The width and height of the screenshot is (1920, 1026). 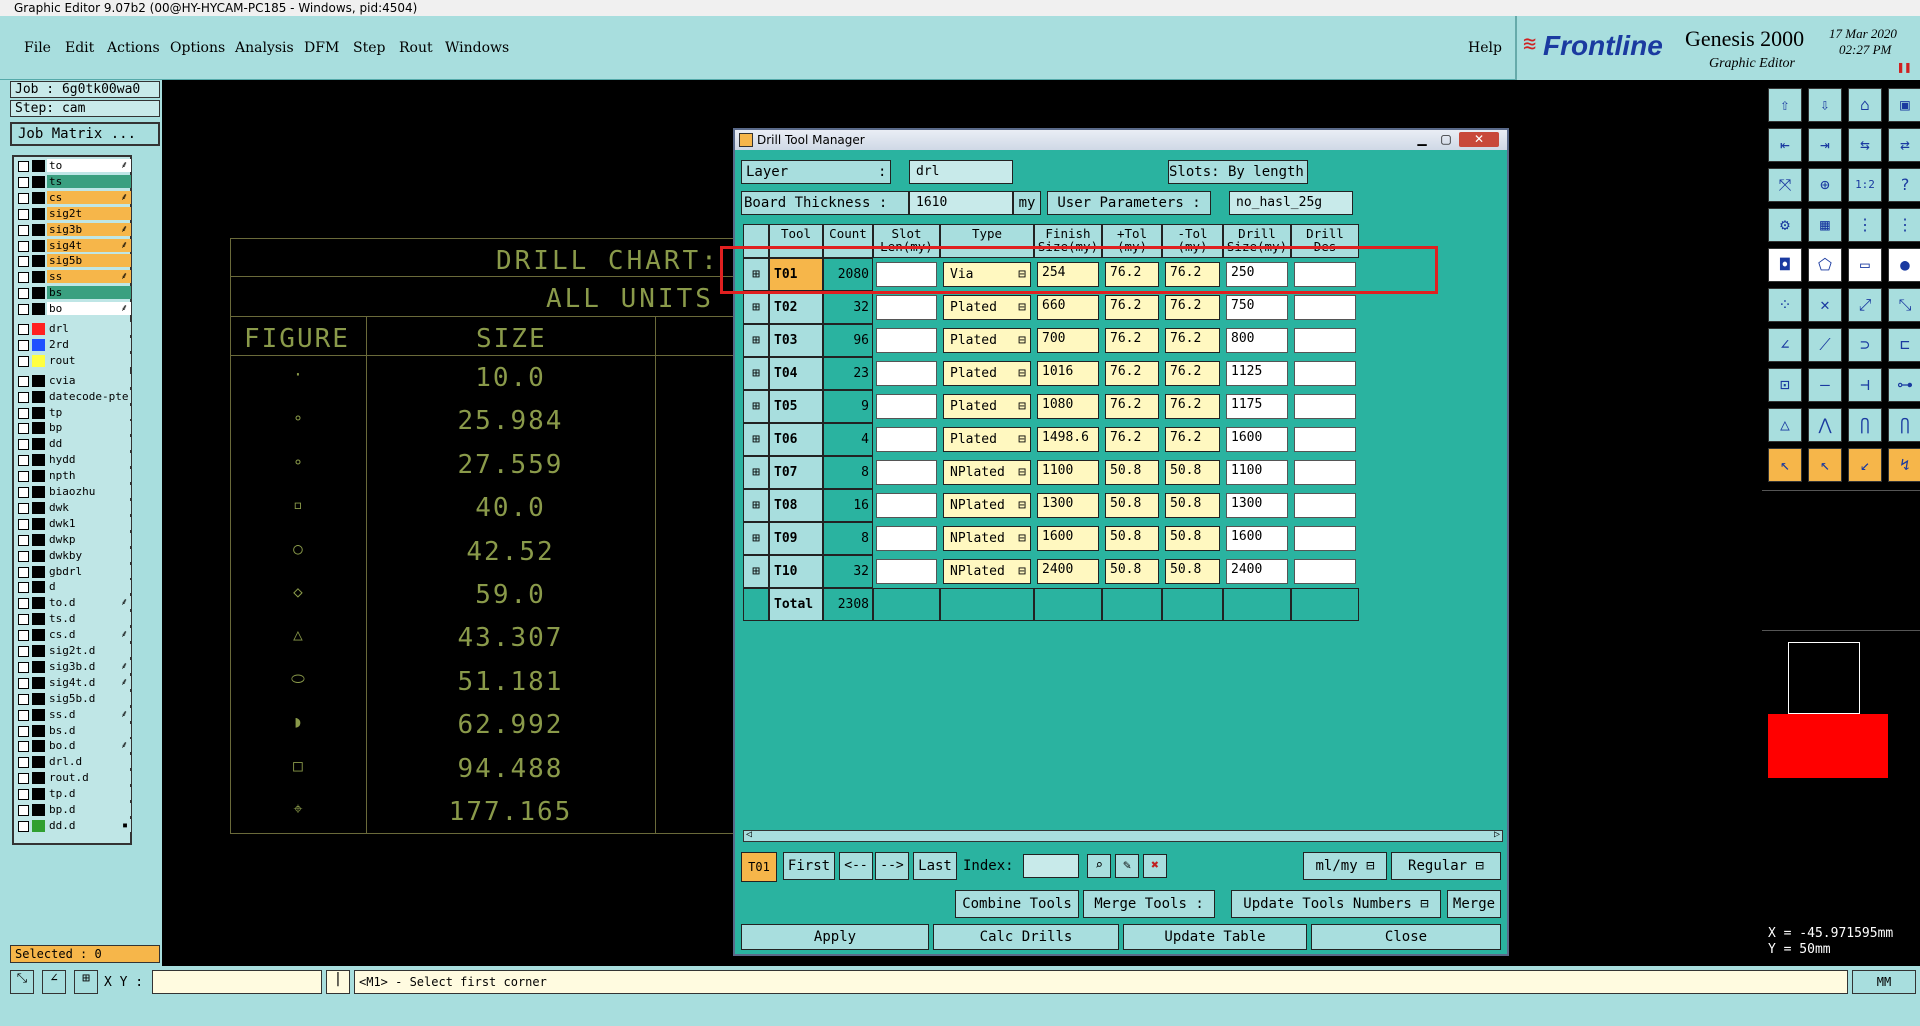 I want to click on dialog-title-bar: Drill Tool Manager ▁ ▢ ✕, so click(x=1121, y=140).